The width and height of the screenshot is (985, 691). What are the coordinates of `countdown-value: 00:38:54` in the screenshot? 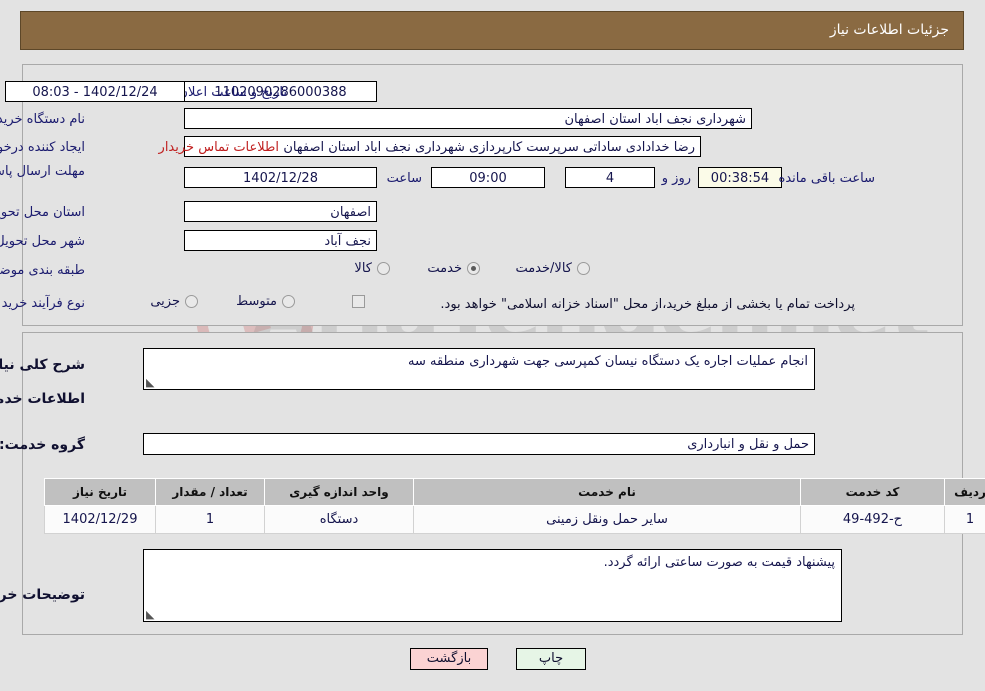 It's located at (740, 177).